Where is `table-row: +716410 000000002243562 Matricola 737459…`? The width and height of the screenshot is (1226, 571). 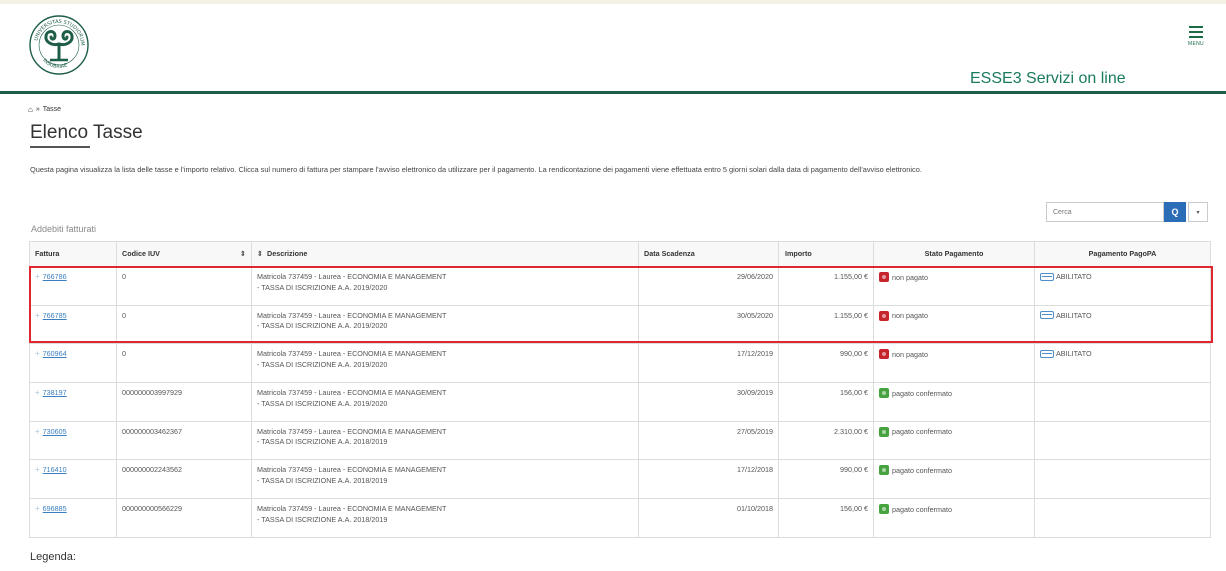
table-row: +716410 000000002243562 Matricola 737459… is located at coordinates (620, 479).